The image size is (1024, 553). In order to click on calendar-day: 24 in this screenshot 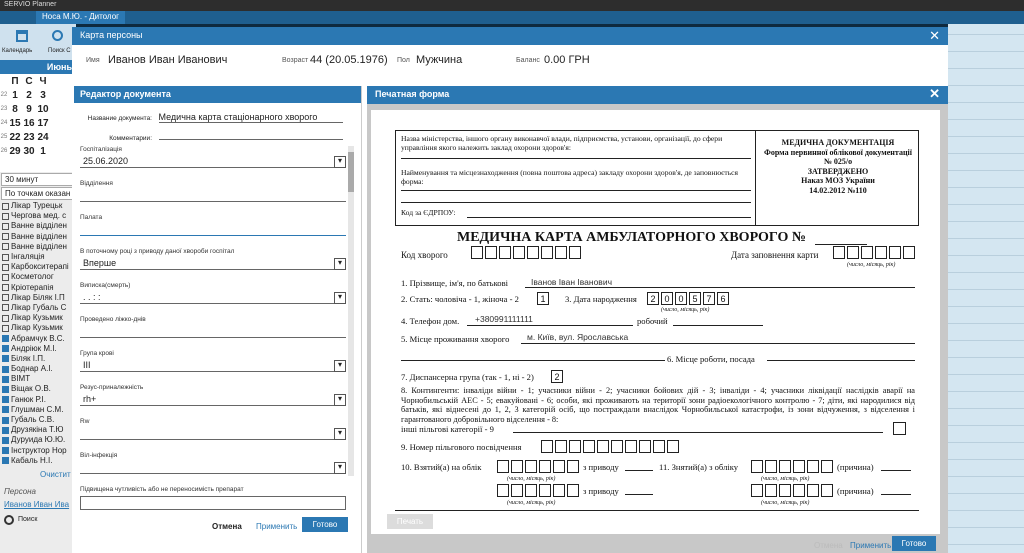, I will do `click(43, 137)`.